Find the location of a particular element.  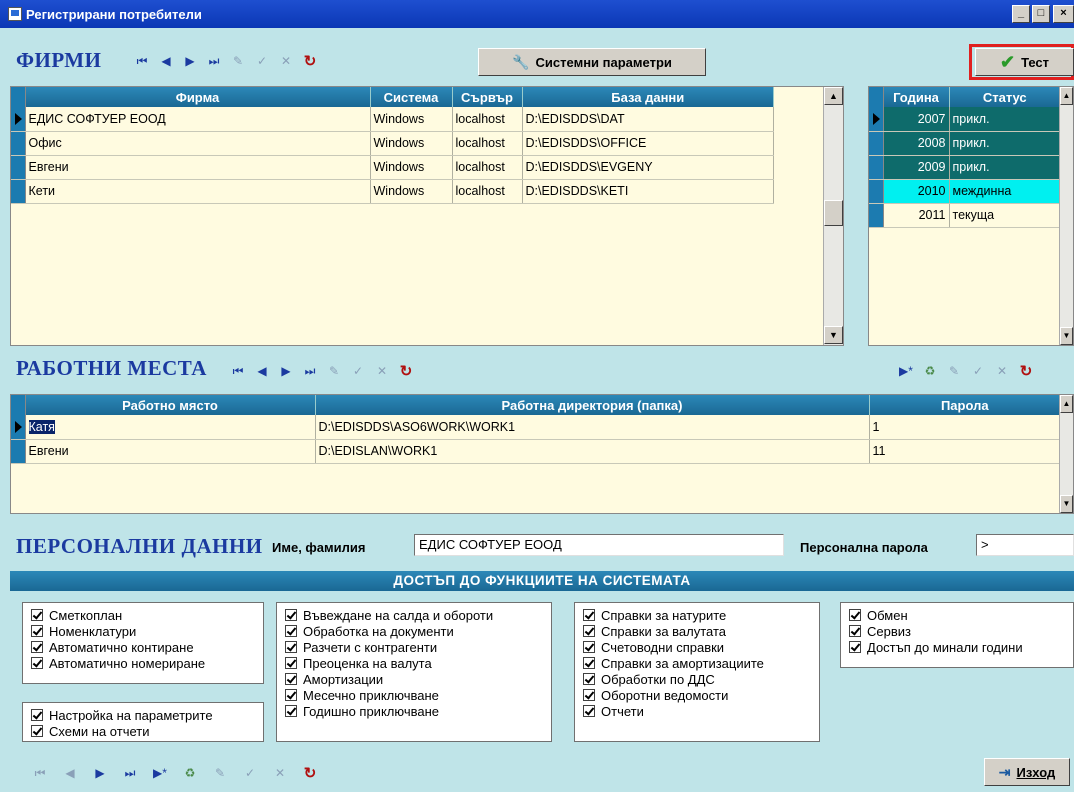

checkbox: Обработка на документи is located at coordinates (418, 631).